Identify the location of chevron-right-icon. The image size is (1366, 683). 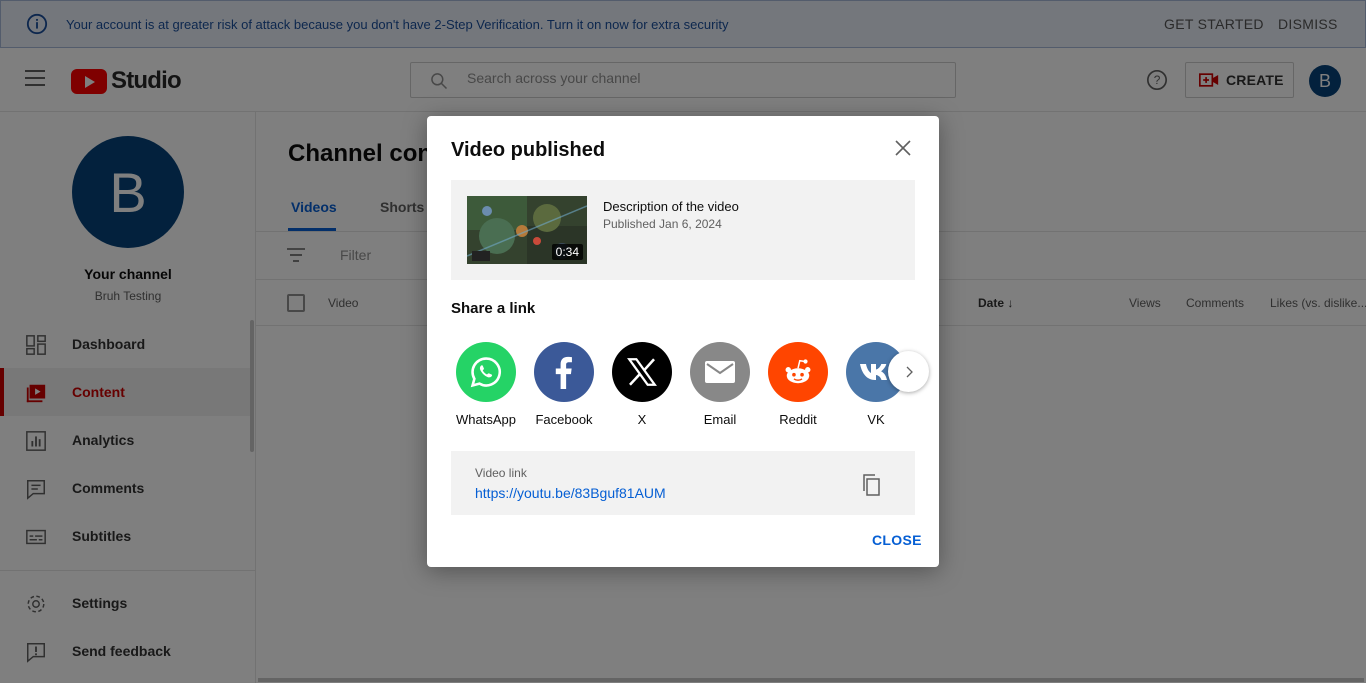
(909, 371).